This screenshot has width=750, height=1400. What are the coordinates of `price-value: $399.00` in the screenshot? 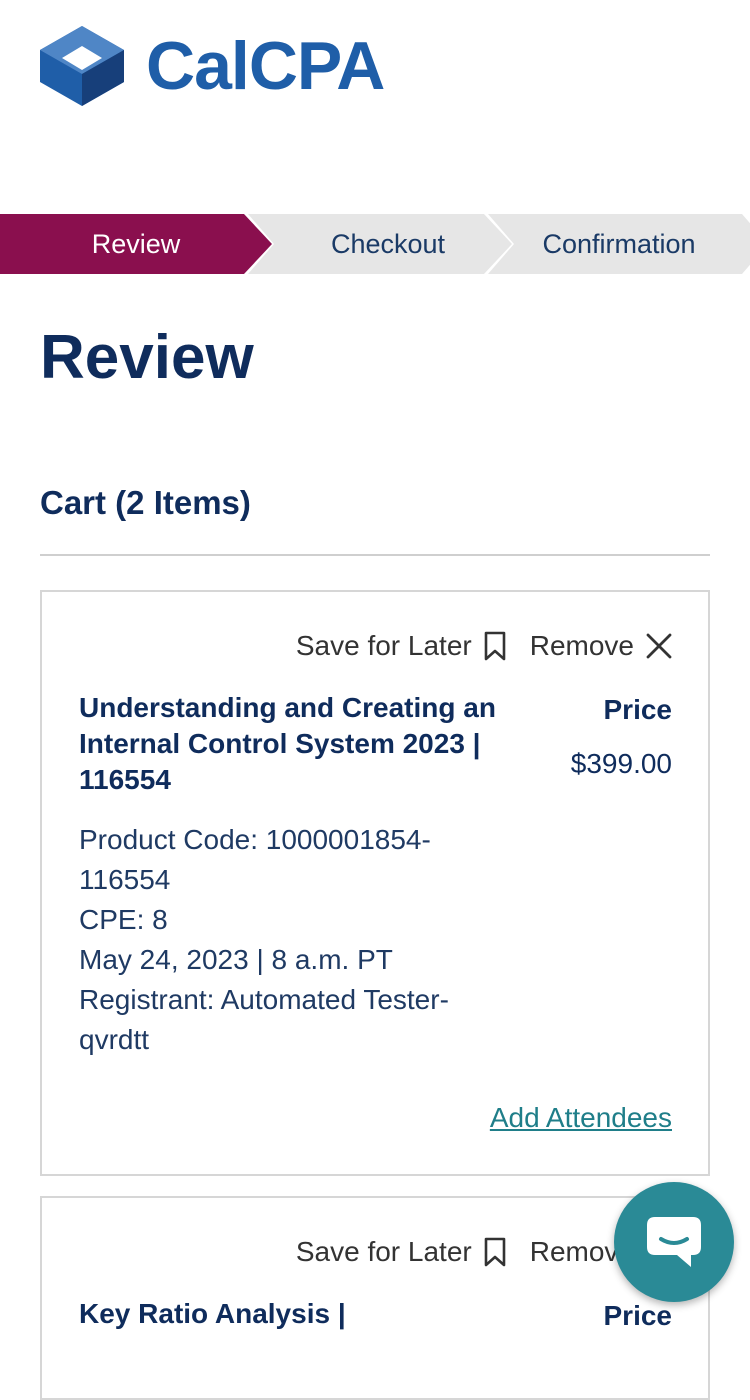 It's located at (621, 763).